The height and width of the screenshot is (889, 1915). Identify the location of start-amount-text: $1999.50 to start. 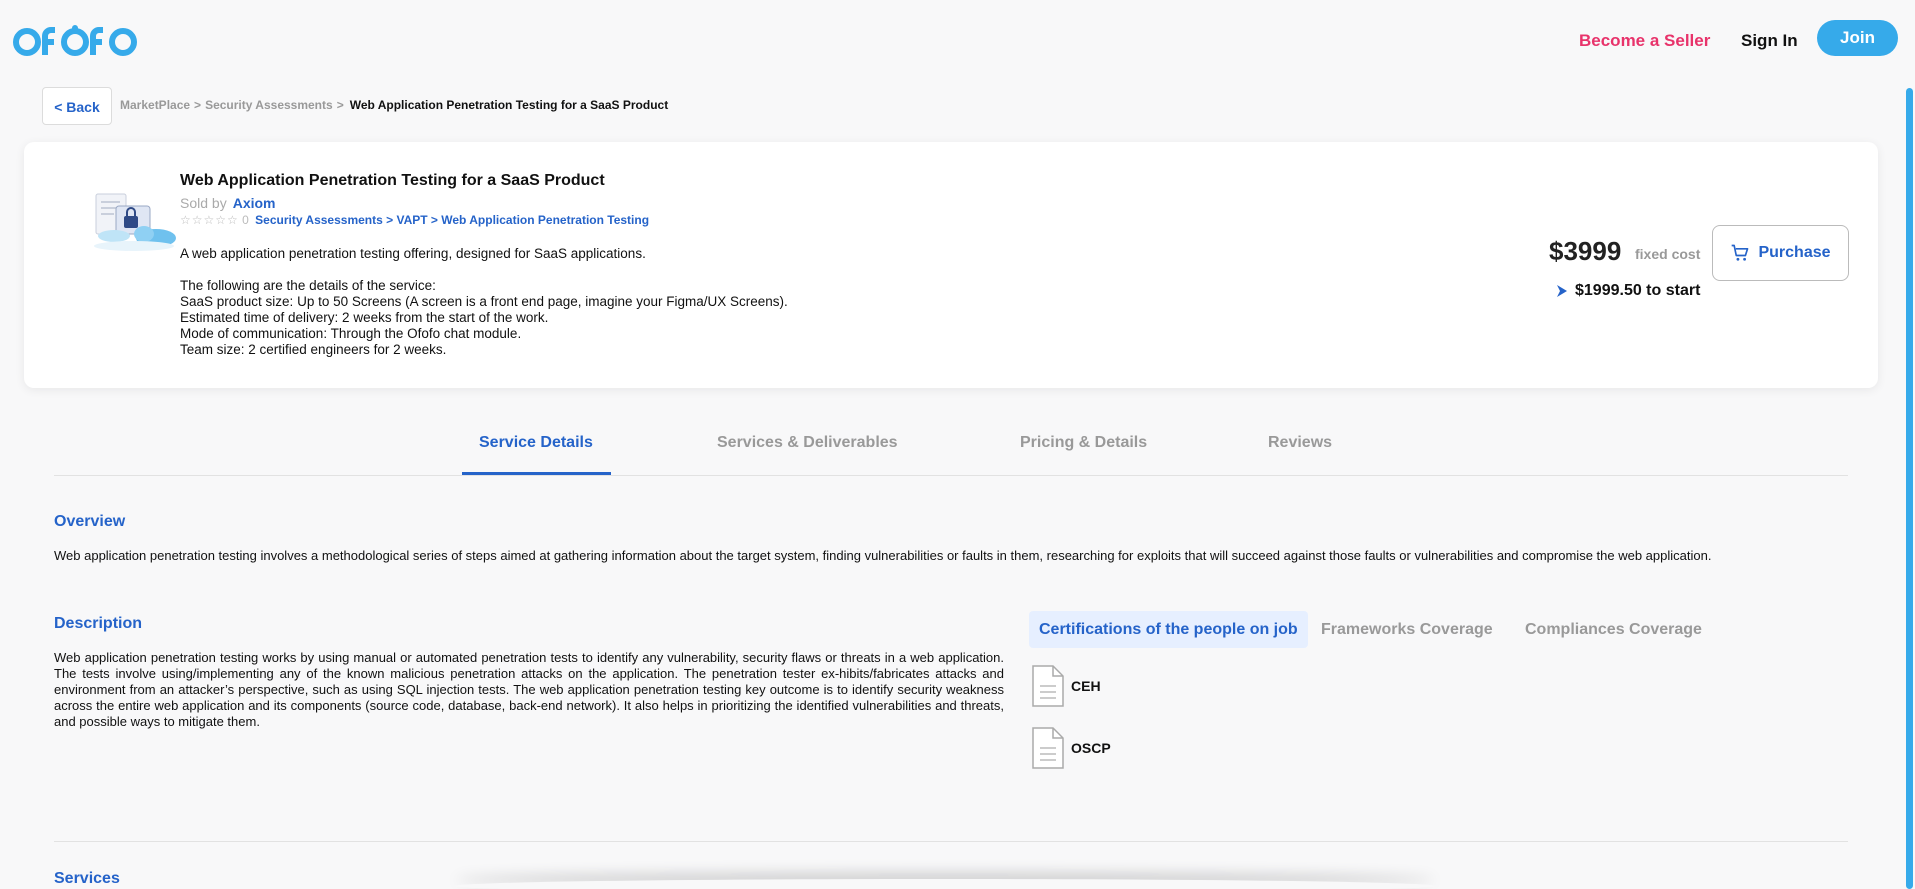
(1638, 290).